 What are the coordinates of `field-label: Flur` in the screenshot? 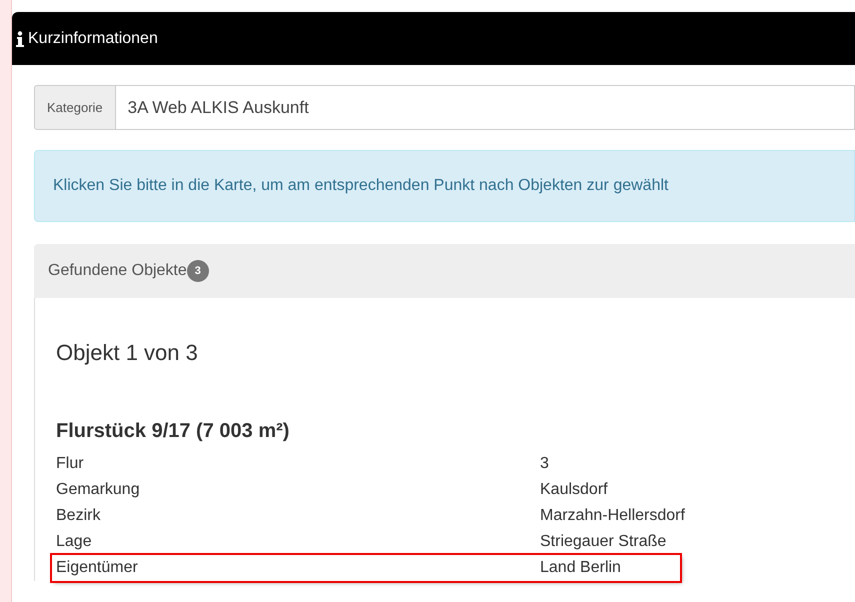 It's located at (70, 464).